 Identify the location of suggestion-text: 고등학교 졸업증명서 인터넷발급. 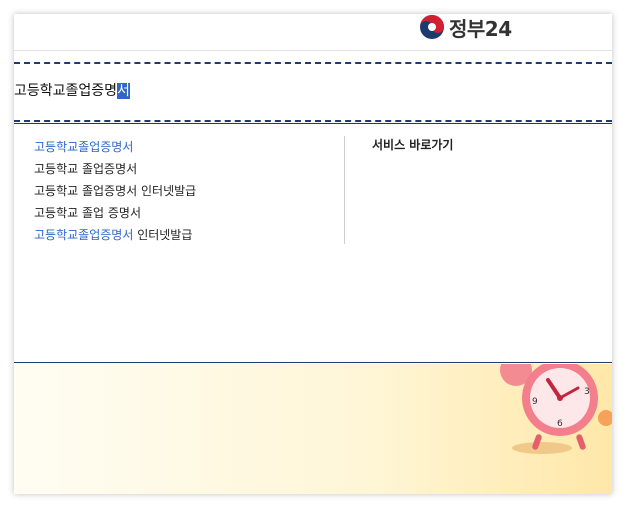
(115, 191).